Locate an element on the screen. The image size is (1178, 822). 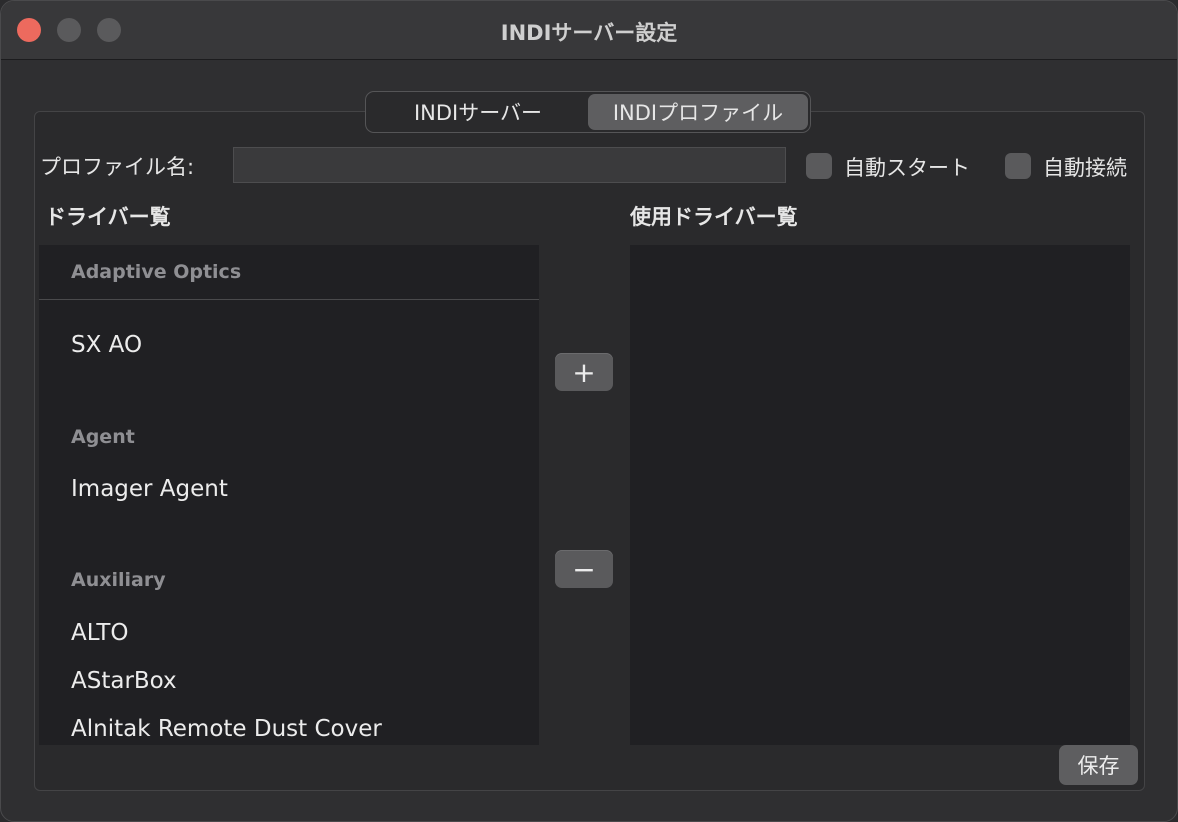
list-item: ALTO is located at coordinates (100, 633).